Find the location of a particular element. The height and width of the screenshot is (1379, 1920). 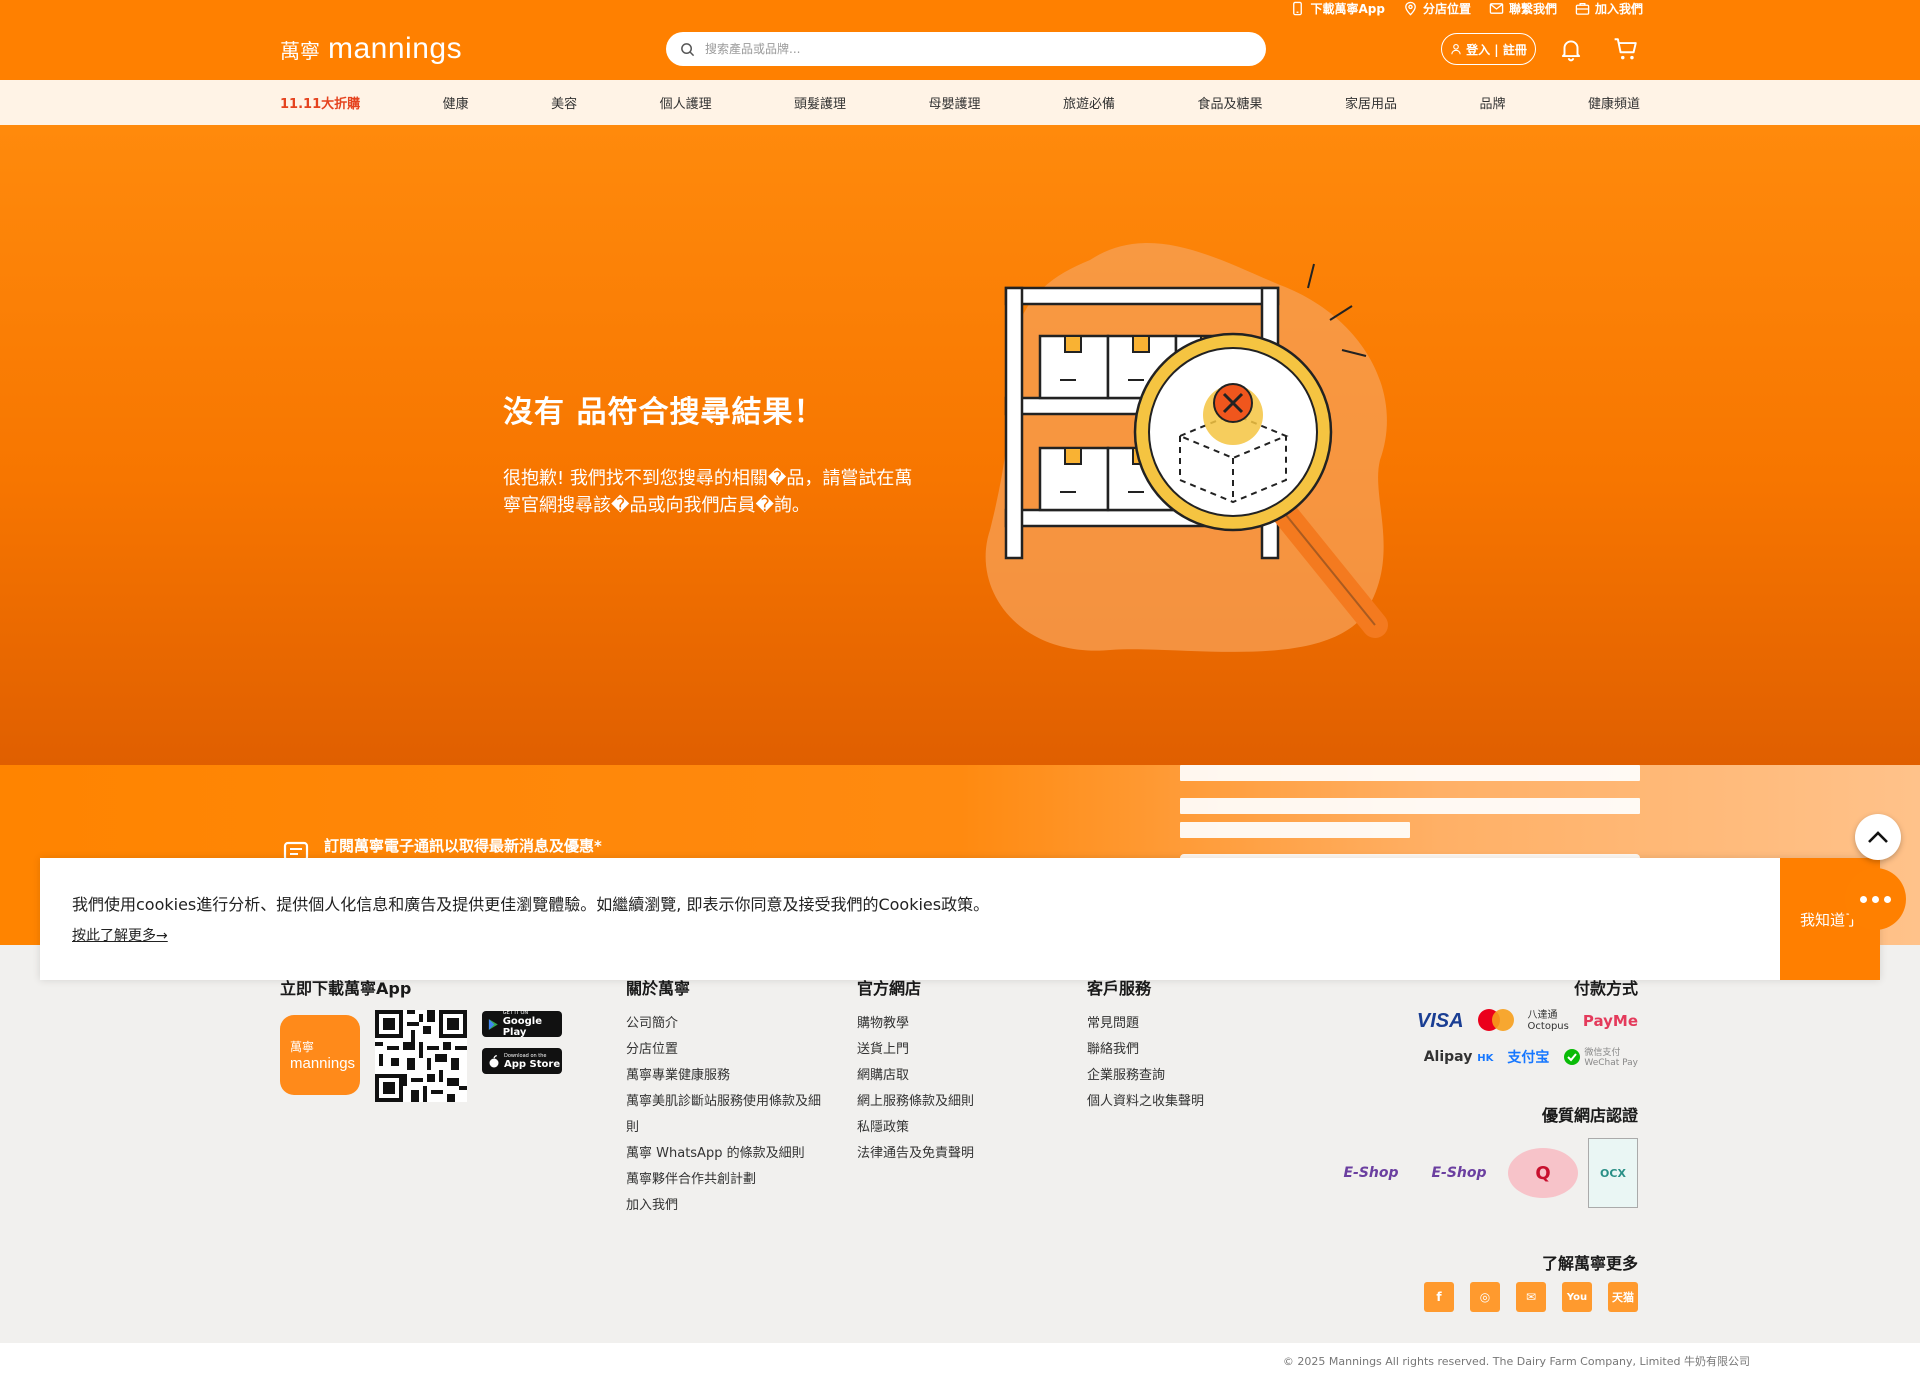

live-chat-button is located at coordinates (1875, 899).